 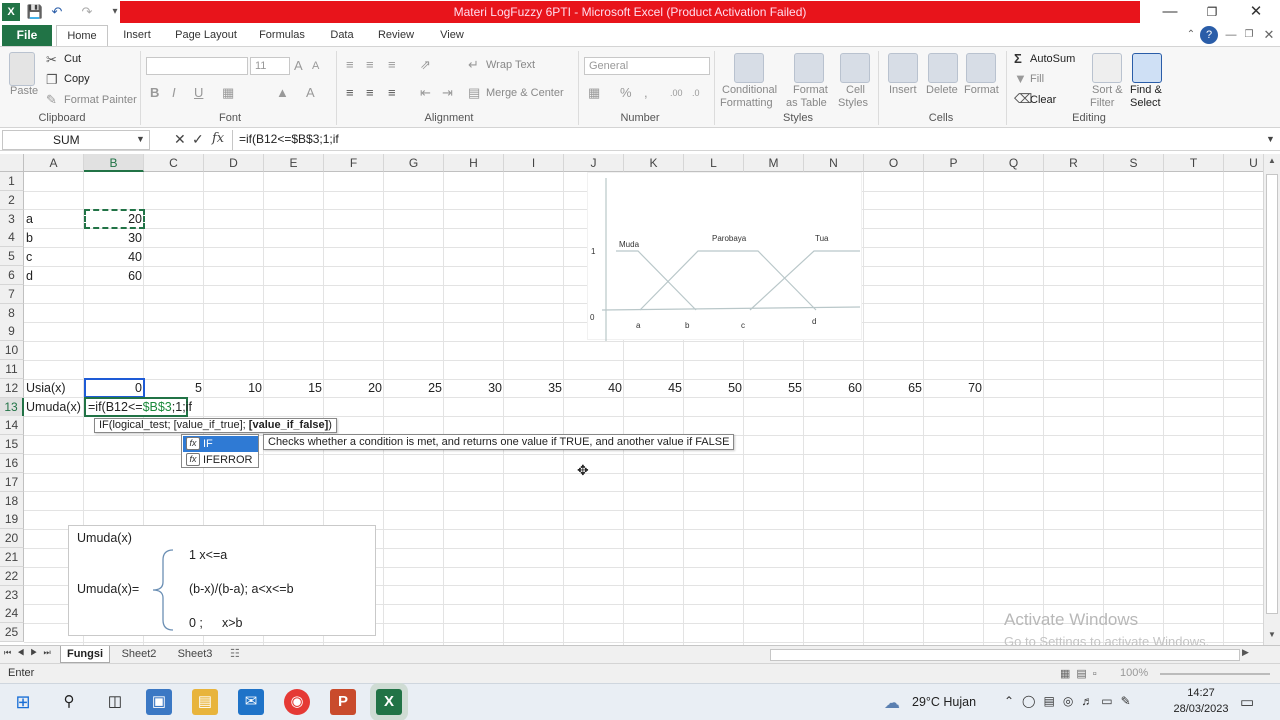 What do you see at coordinates (12, 501) in the screenshot?
I see `row-header-18: 18` at bounding box center [12, 501].